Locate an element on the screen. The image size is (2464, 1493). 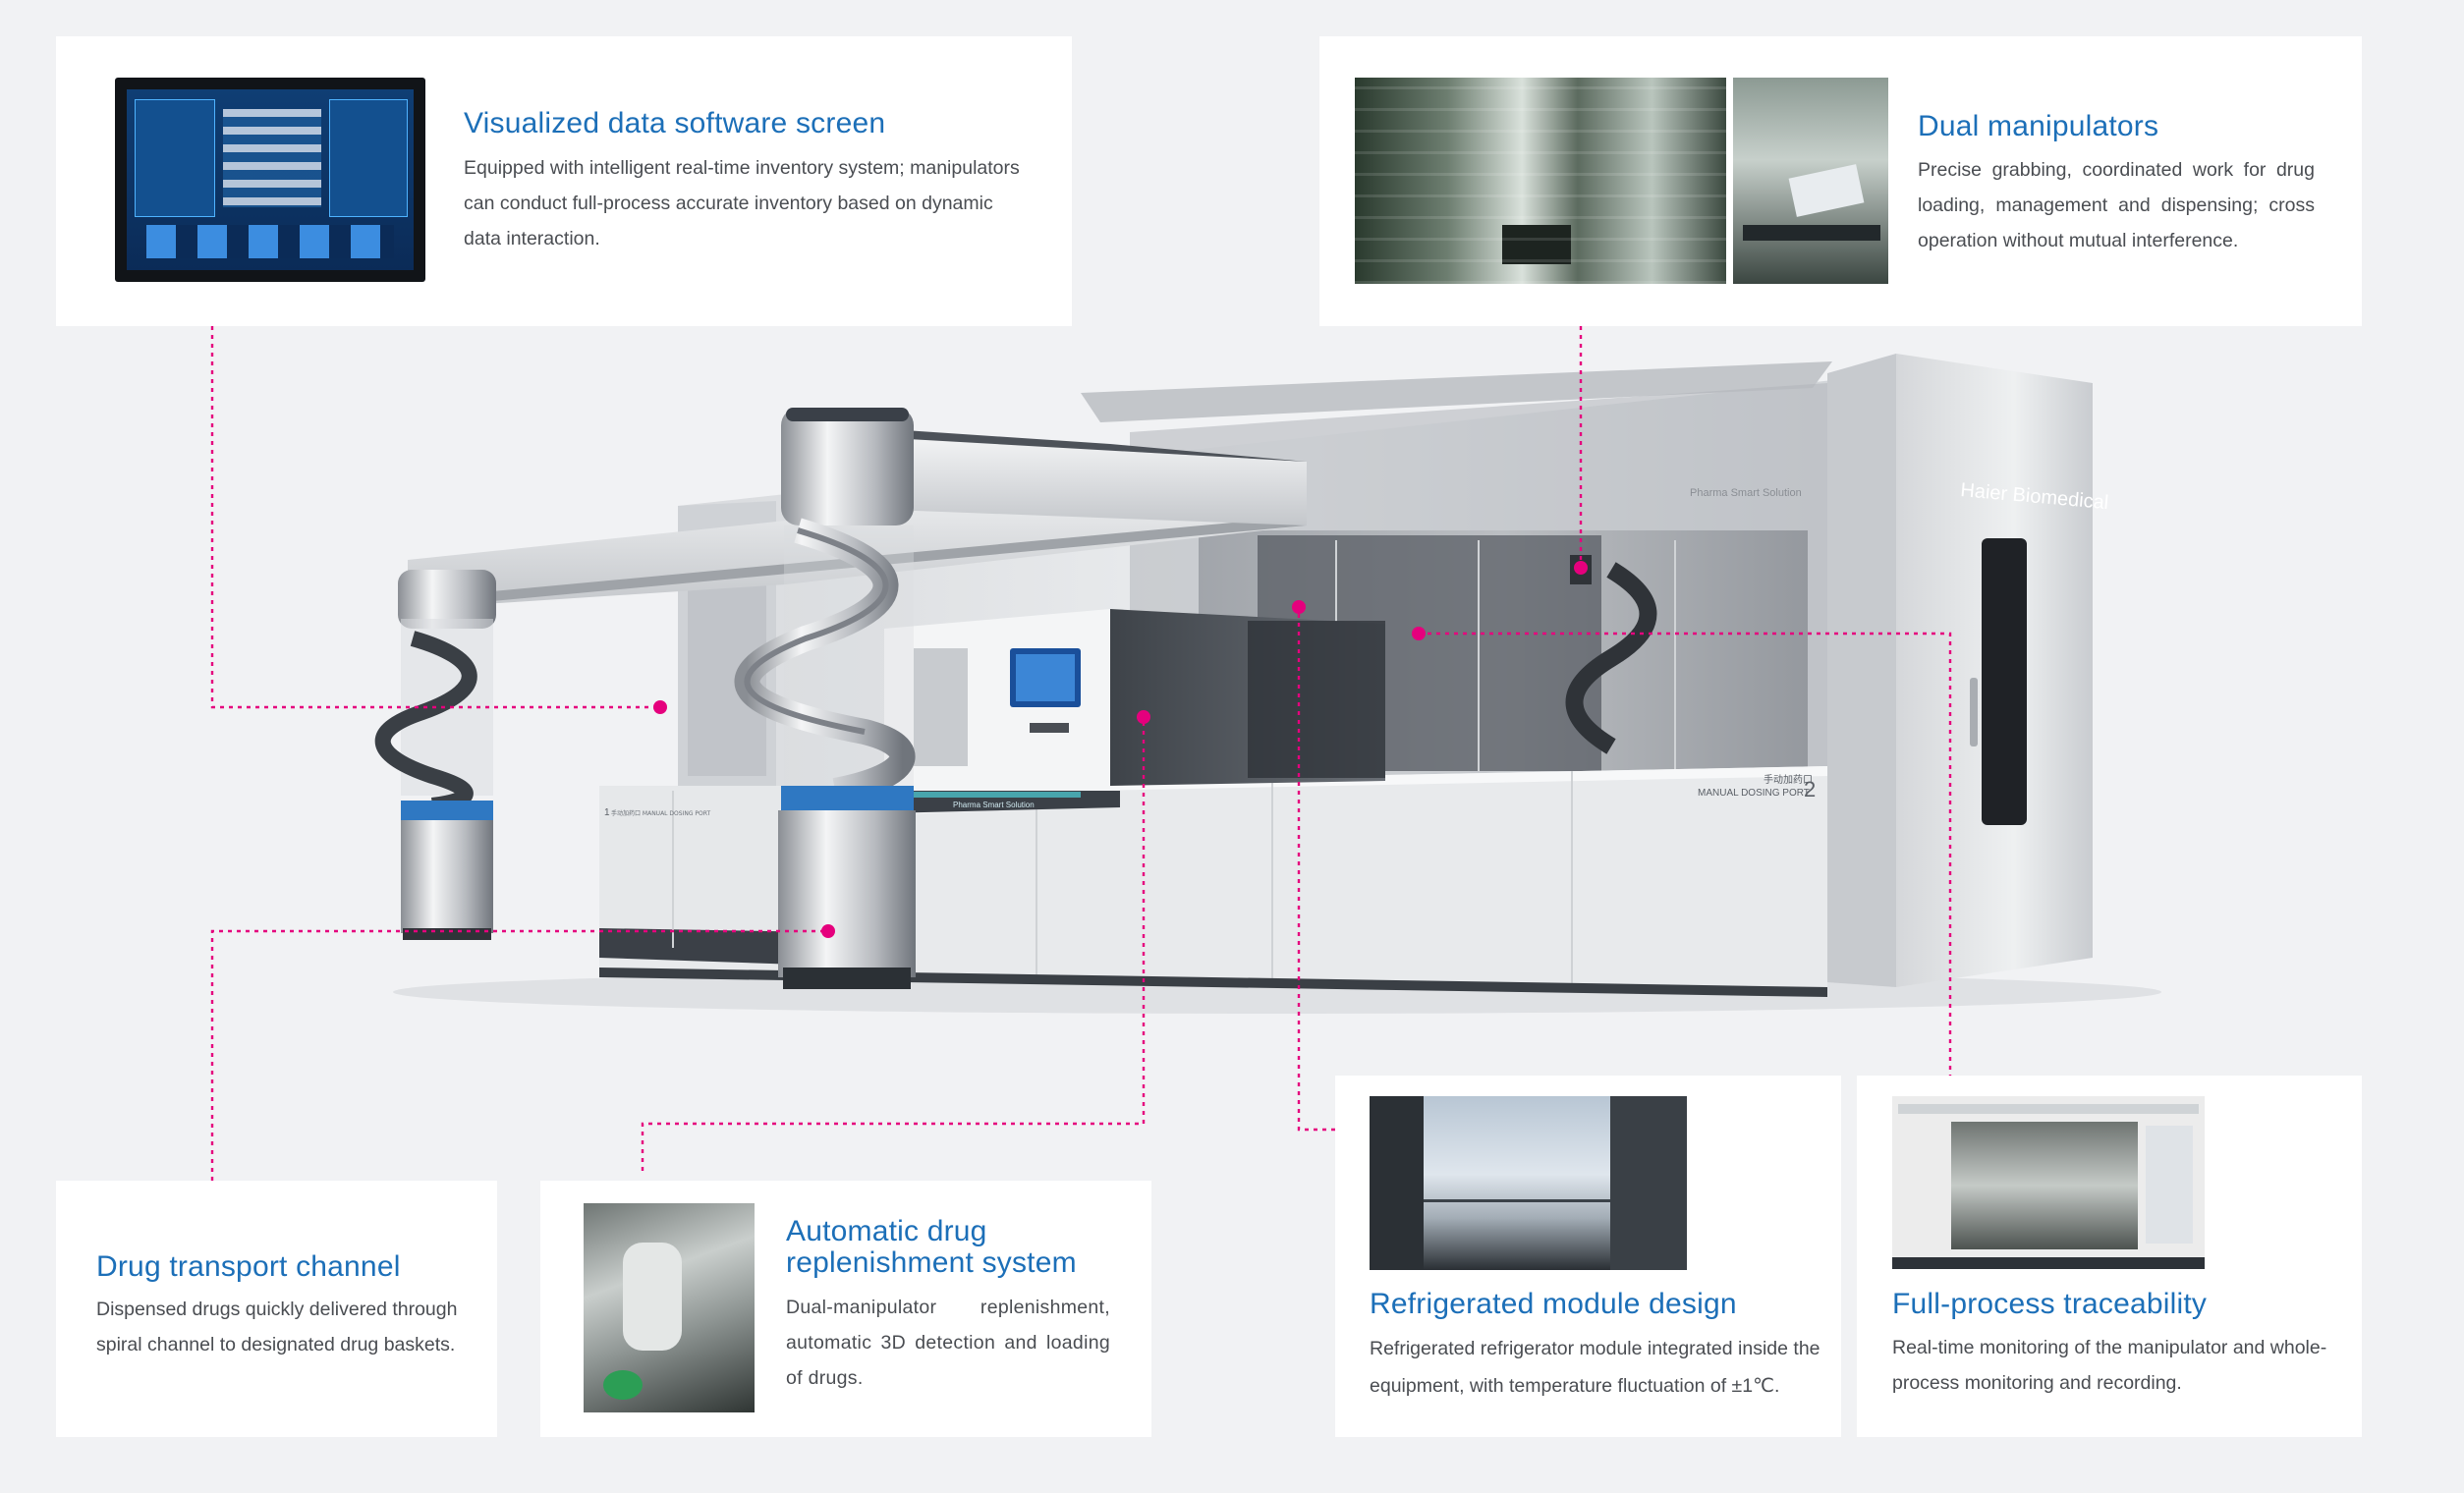
dual-manipulators-title: Dual manipulators is located at coordinates (2038, 126).